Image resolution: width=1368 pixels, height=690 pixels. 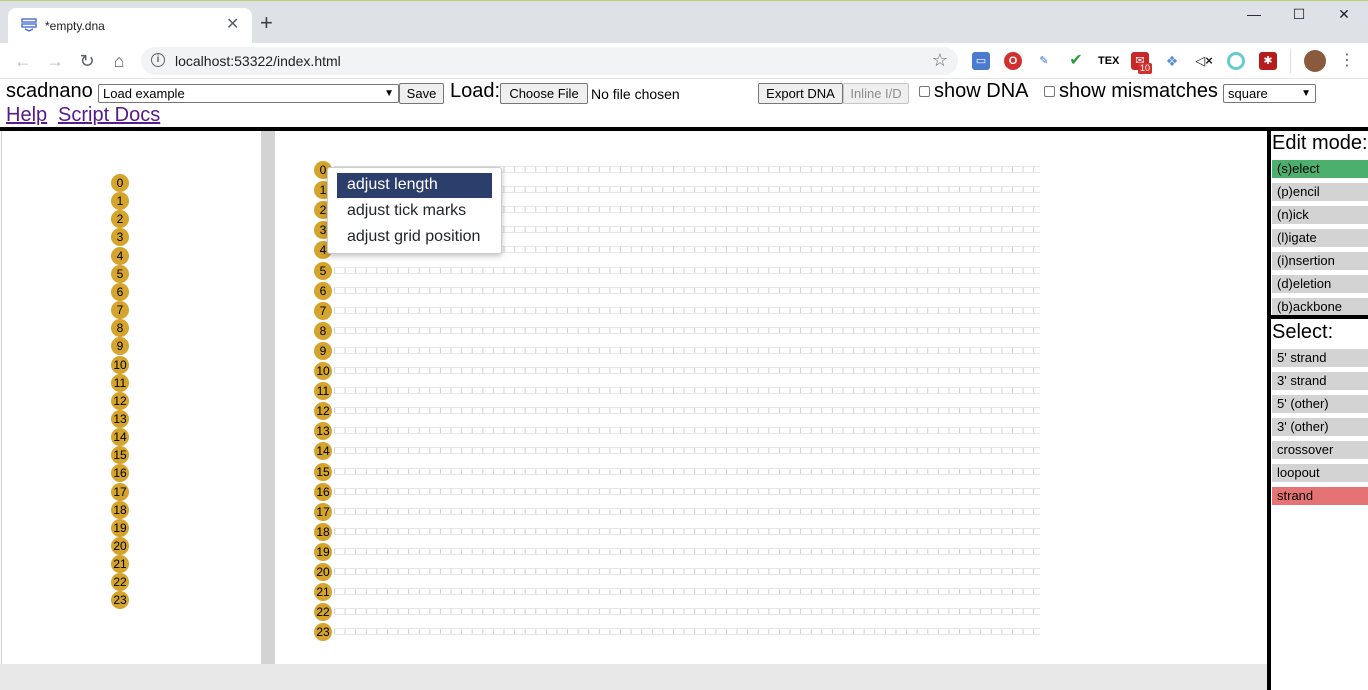 I want to click on back-icon: ←, so click(x=23, y=61).